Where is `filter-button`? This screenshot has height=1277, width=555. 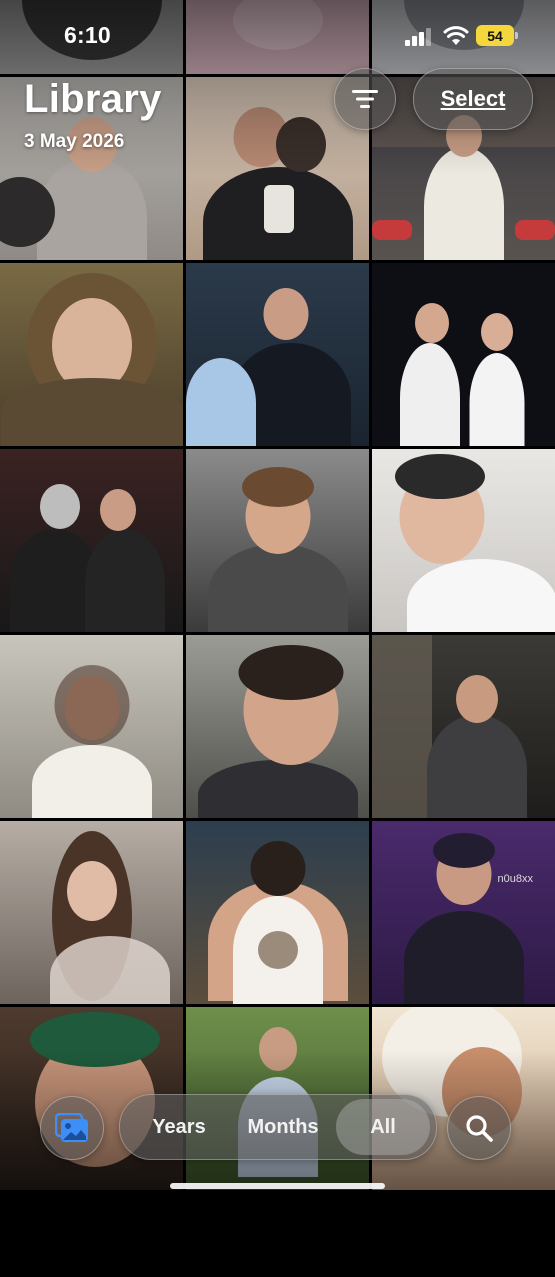 filter-button is located at coordinates (365, 99).